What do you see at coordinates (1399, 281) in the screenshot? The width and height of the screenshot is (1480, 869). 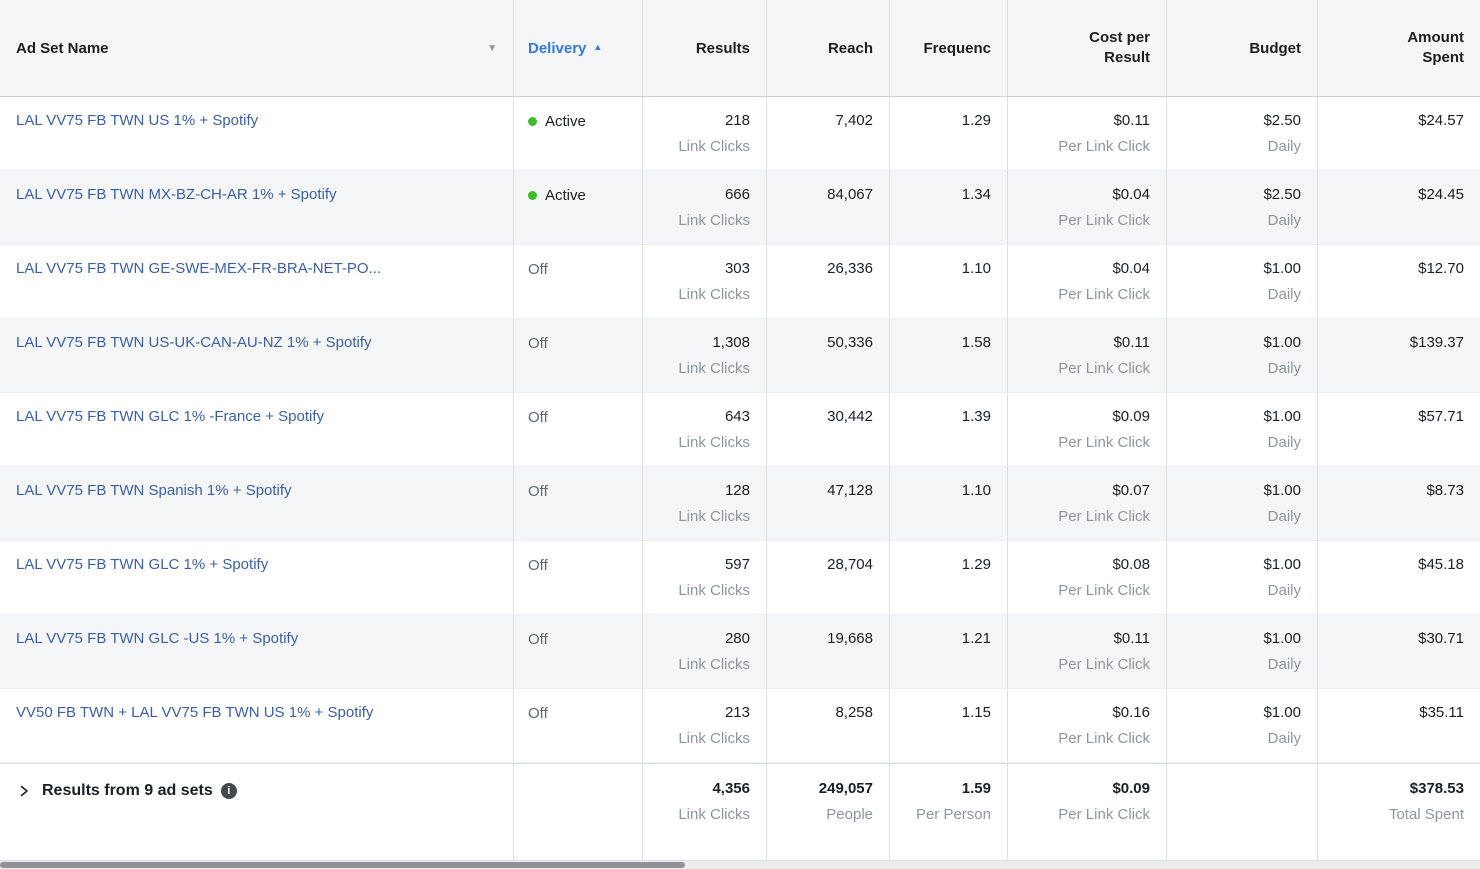 I see `amount-spent-cell: $12.70` at bounding box center [1399, 281].